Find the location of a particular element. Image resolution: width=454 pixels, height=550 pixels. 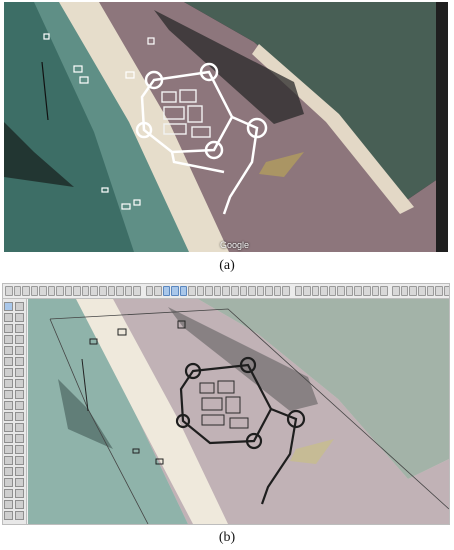

zoom-extents-icon is located at coordinates (175, 291).